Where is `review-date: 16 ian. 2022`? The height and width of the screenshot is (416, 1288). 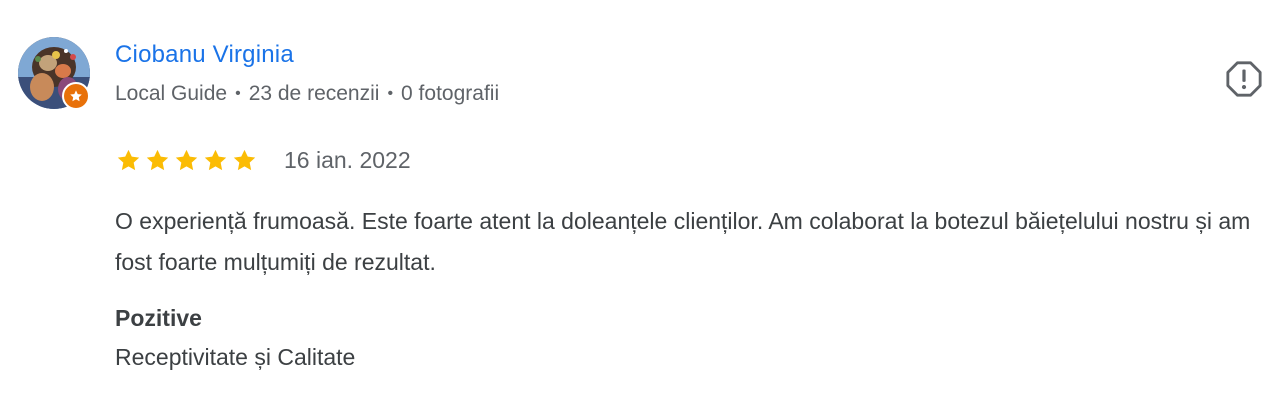
review-date: 16 ian. 2022 is located at coordinates (347, 159).